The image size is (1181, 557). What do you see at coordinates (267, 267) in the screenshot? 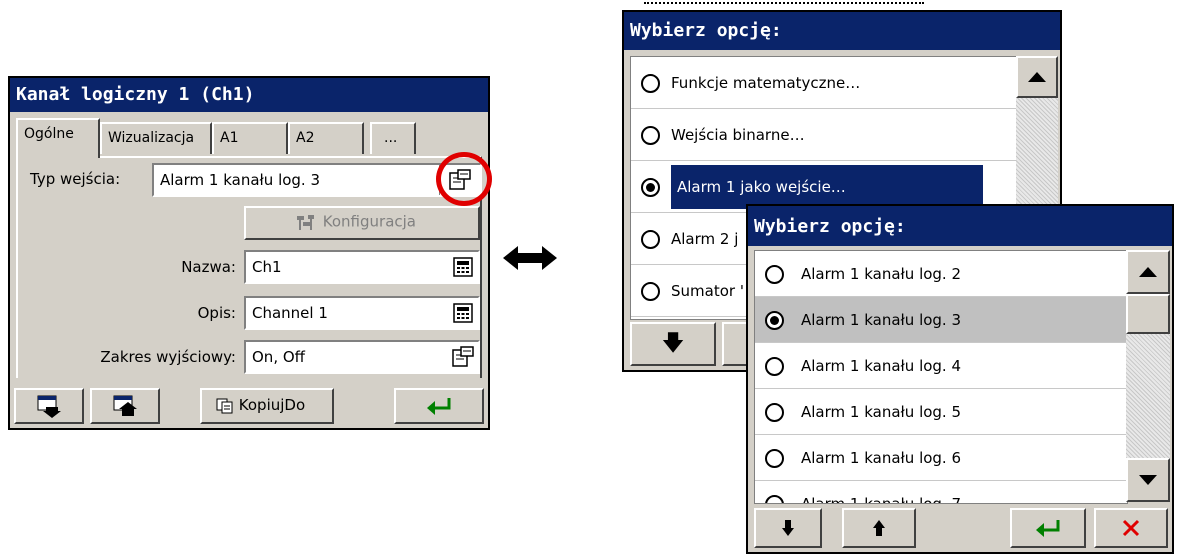
I see `name-value: Ch1` at bounding box center [267, 267].